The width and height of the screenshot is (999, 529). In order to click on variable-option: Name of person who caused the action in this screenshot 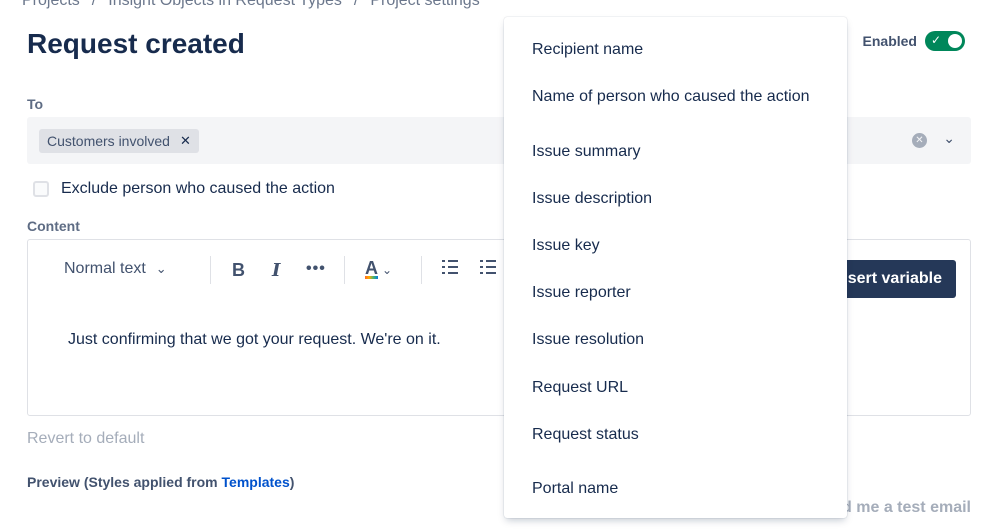, I will do `click(671, 97)`.